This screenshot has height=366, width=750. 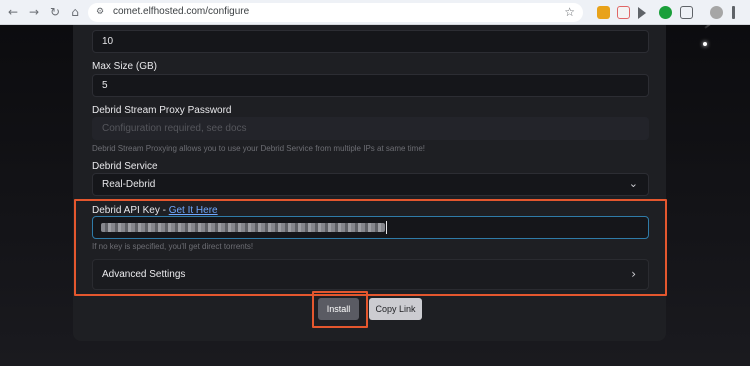 I want to click on profile-avatar, so click(x=716, y=12).